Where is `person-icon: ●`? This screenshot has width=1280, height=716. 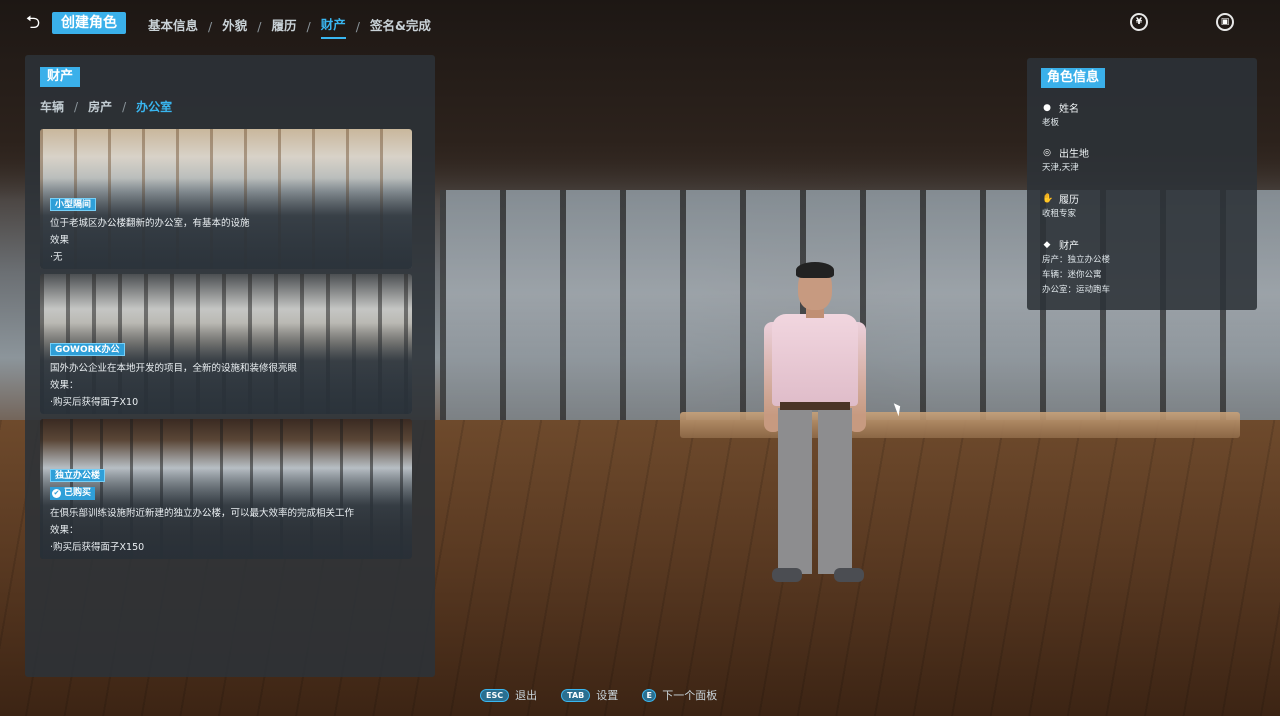 person-icon: ● is located at coordinates (1047, 107).